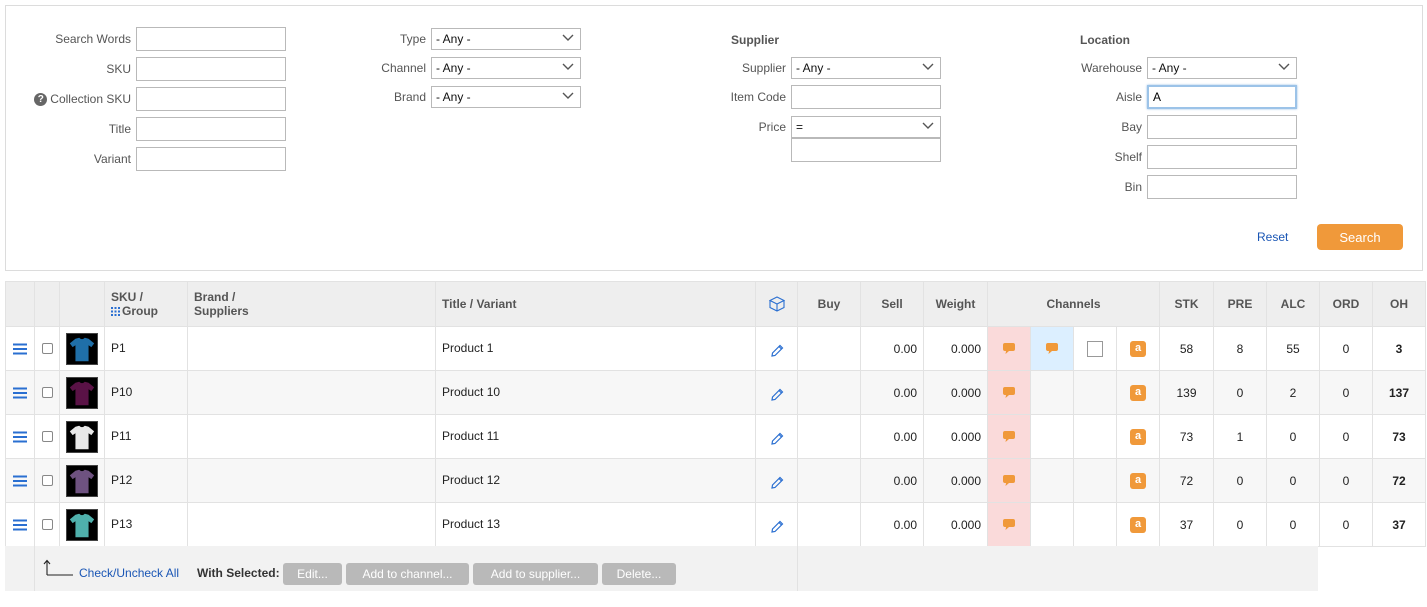 The height and width of the screenshot is (607, 1427). Describe the element at coordinates (506, 68) in the screenshot. I see `channel-select: - Any -` at that location.